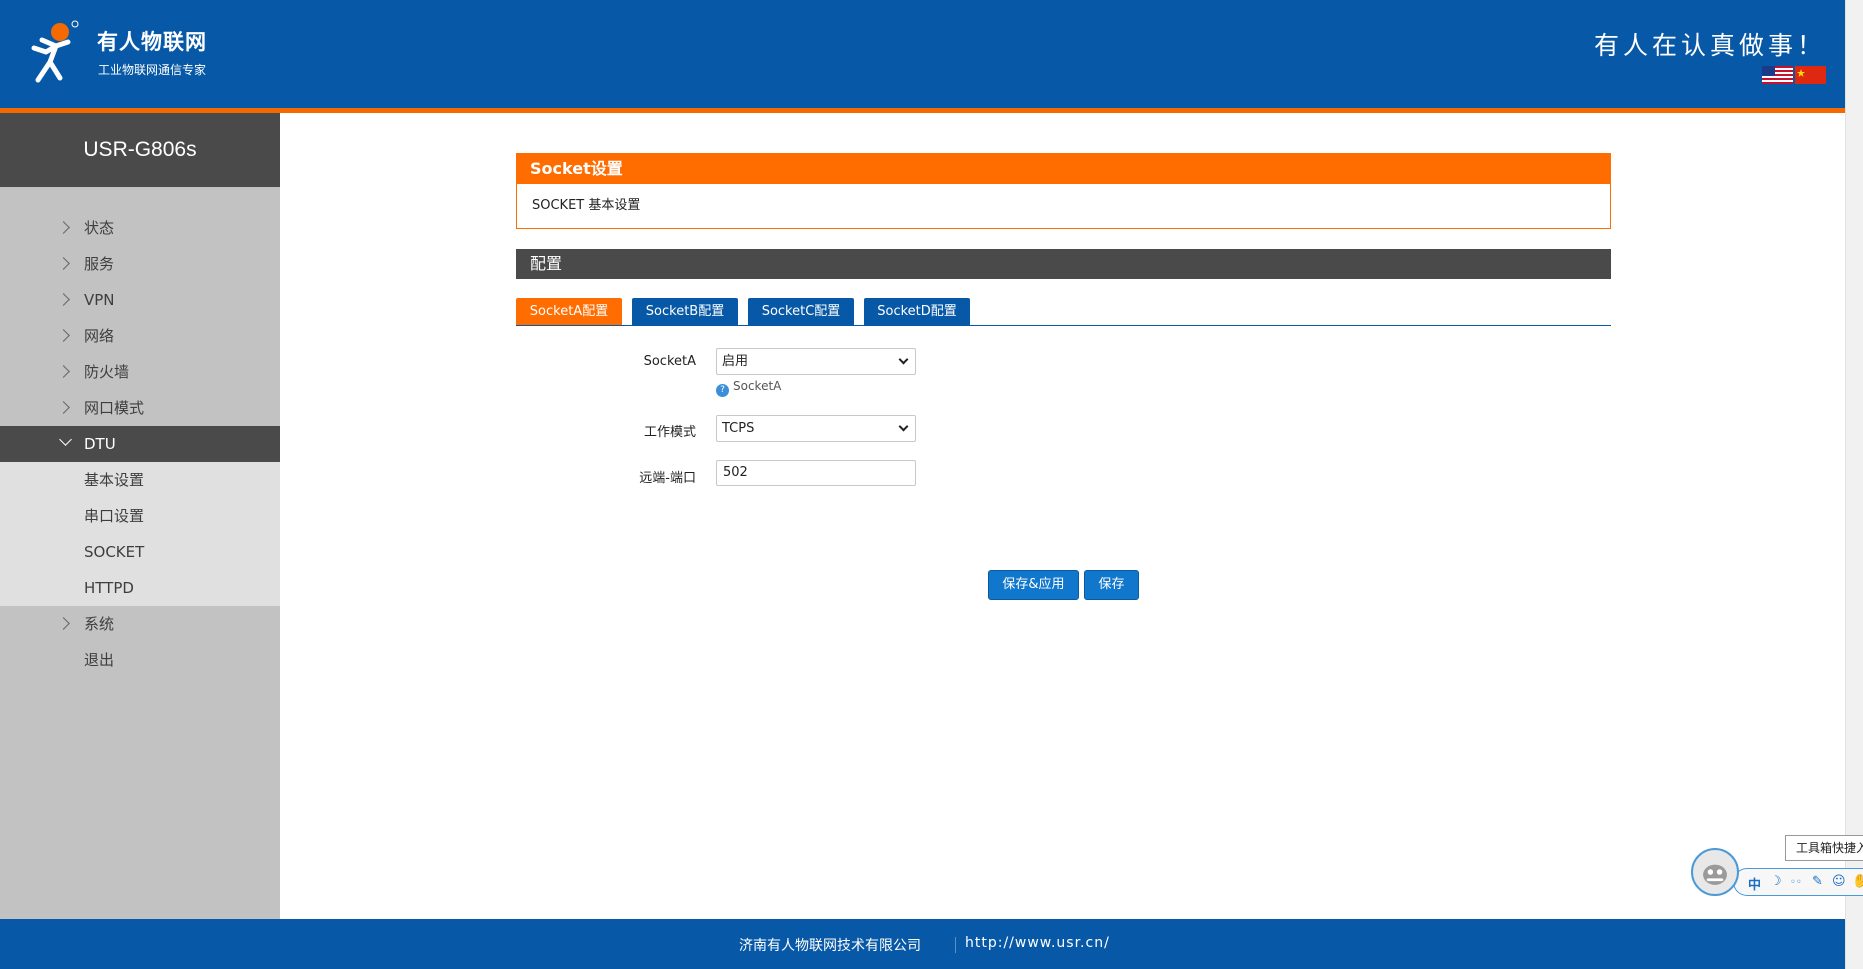  Describe the element at coordinates (140, 372) in the screenshot. I see `sidebar-item-firewall: 防火墙` at that location.